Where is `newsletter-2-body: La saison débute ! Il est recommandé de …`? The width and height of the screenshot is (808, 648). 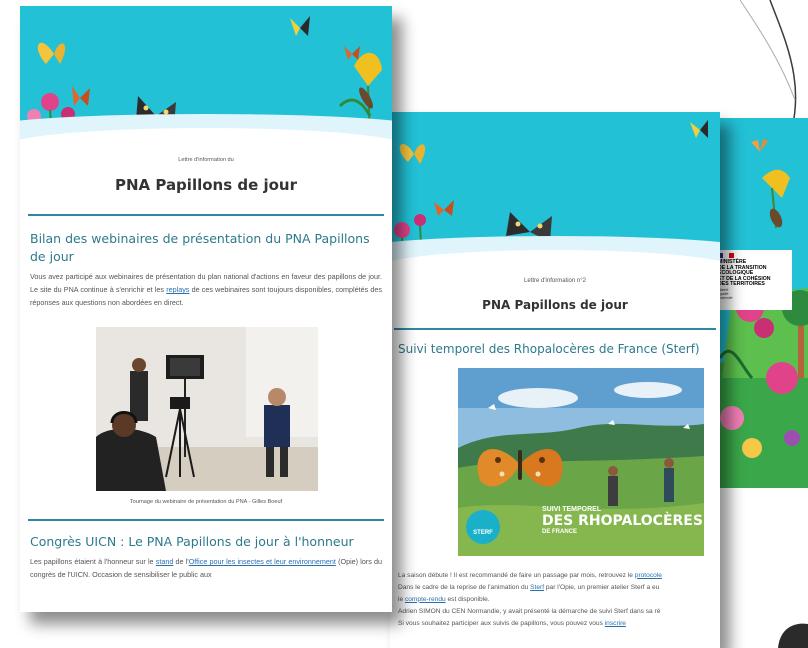
newsletter-2-body: La saison débute ! Il est recommandé de … is located at coordinates (557, 600).